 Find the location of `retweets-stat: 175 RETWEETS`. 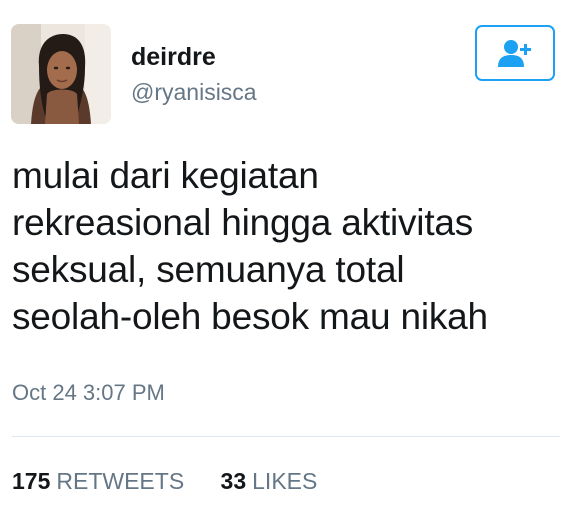

retweets-stat: 175 RETWEETS is located at coordinates (98, 481).